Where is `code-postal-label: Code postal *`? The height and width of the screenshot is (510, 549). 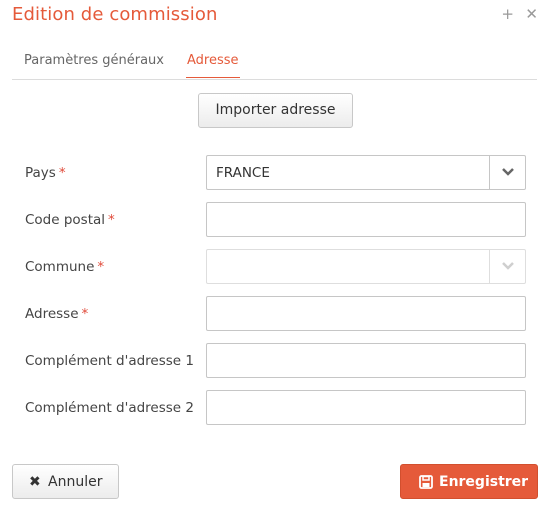 code-postal-label: Code postal * is located at coordinates (70, 220).